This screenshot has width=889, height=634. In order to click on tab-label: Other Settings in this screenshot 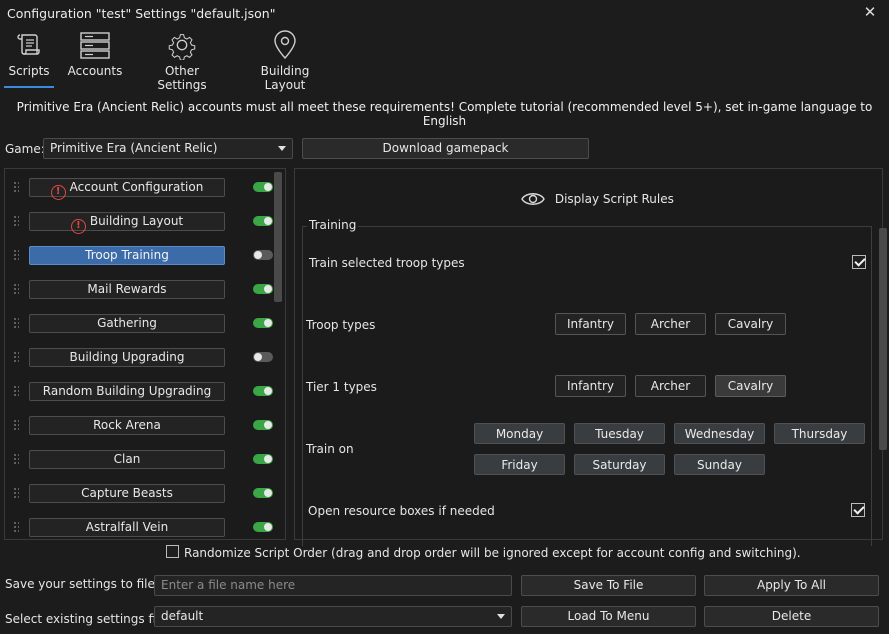, I will do `click(182, 78)`.